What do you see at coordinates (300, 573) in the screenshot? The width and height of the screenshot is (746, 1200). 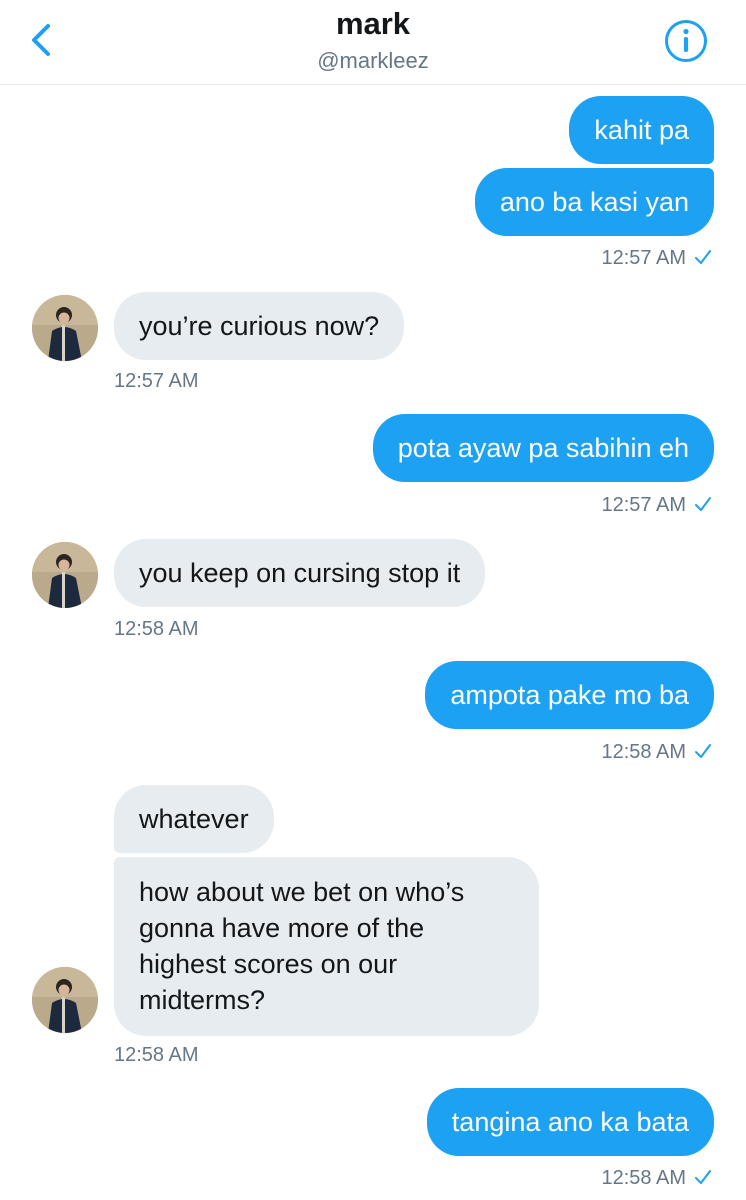 I see `incoming-message: you keep on cursing stop it` at bounding box center [300, 573].